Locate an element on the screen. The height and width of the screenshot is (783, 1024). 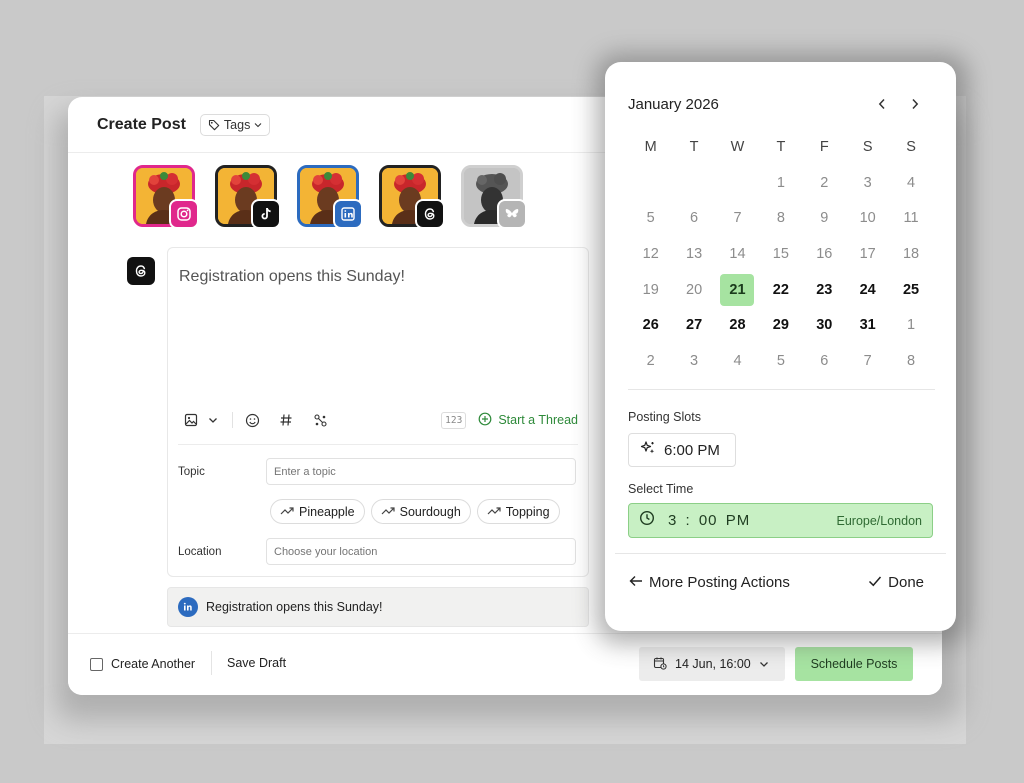
calendar-day: 20 is located at coordinates (693, 290).